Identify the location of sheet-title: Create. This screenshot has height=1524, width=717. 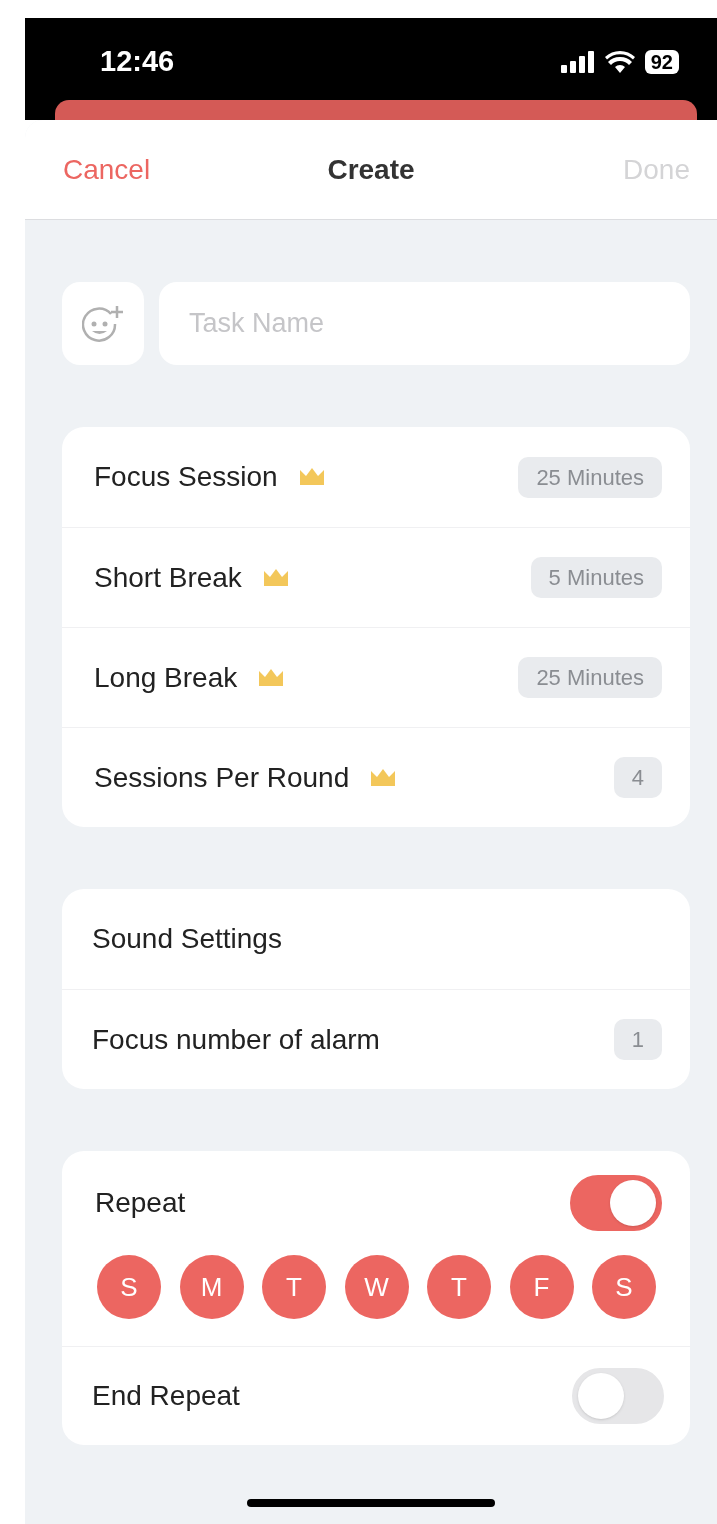
(371, 169).